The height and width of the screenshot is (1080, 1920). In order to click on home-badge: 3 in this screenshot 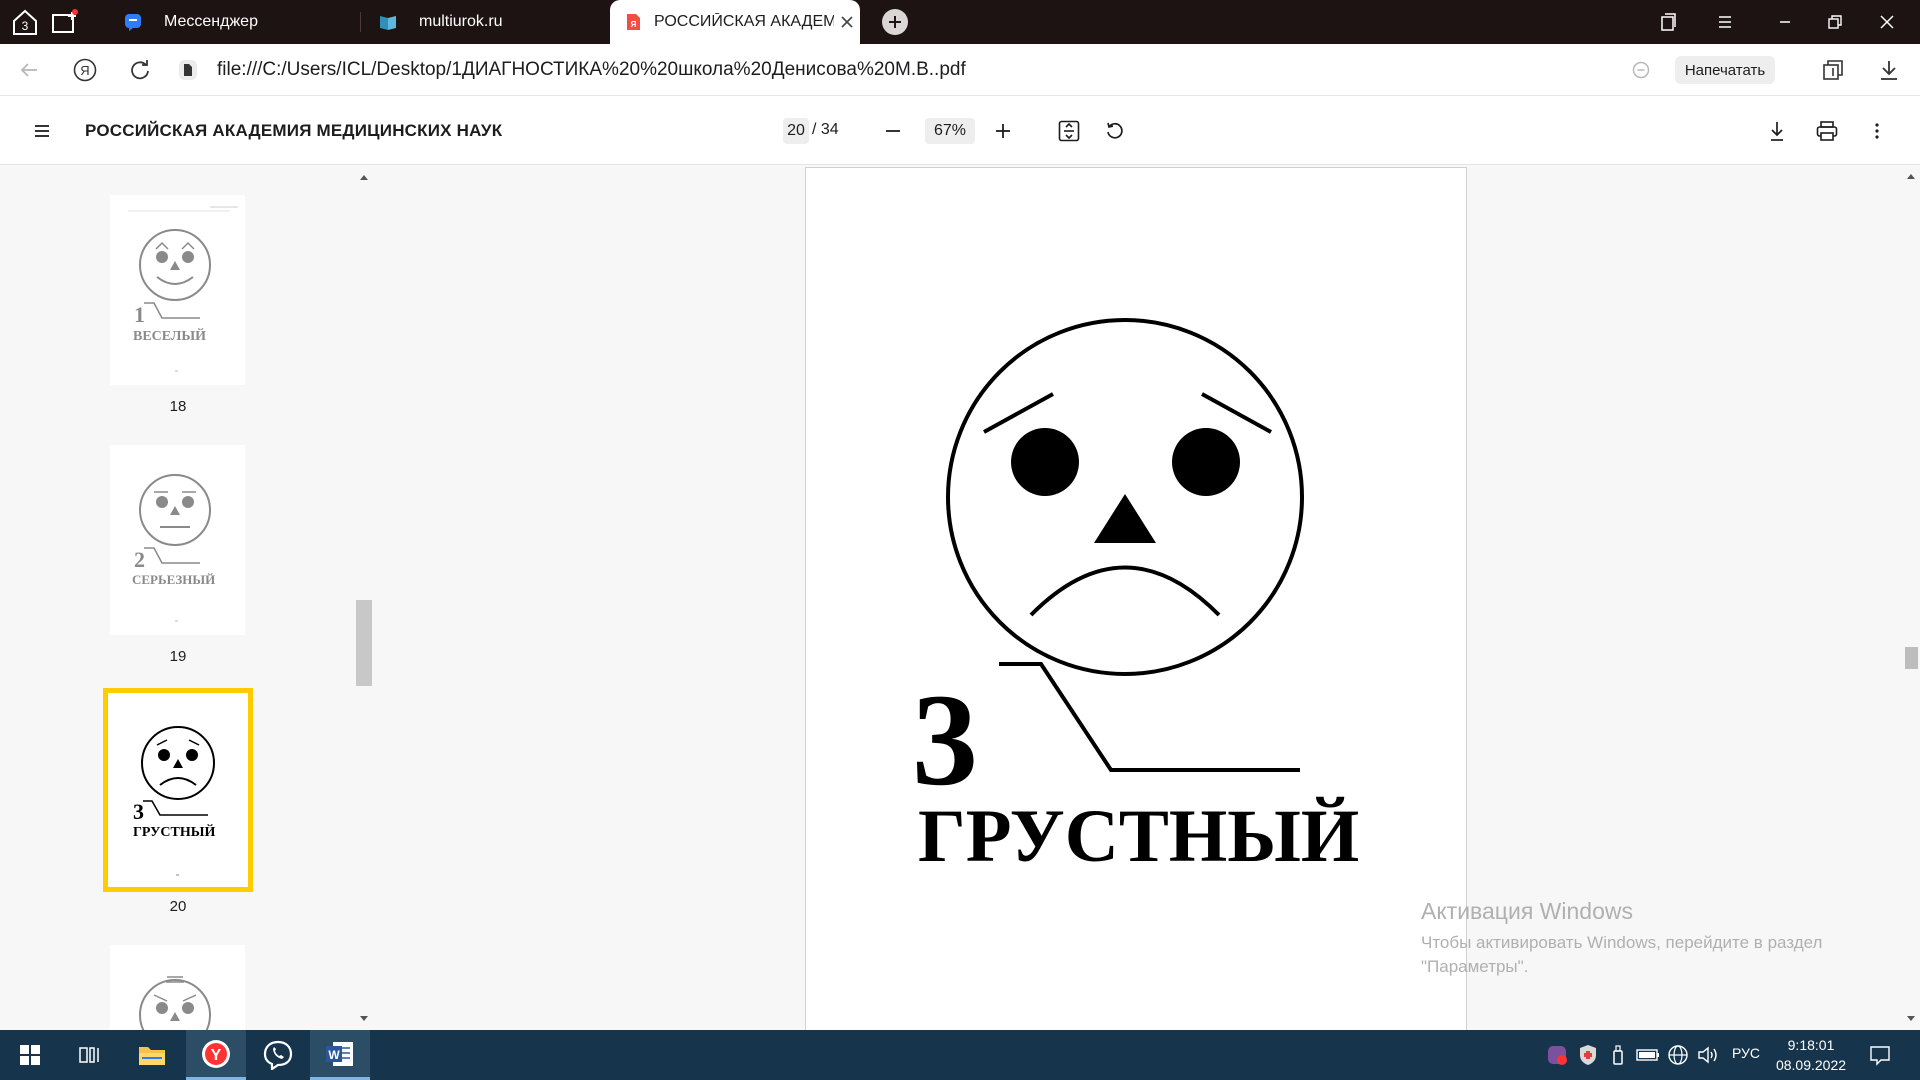, I will do `click(25, 26)`.